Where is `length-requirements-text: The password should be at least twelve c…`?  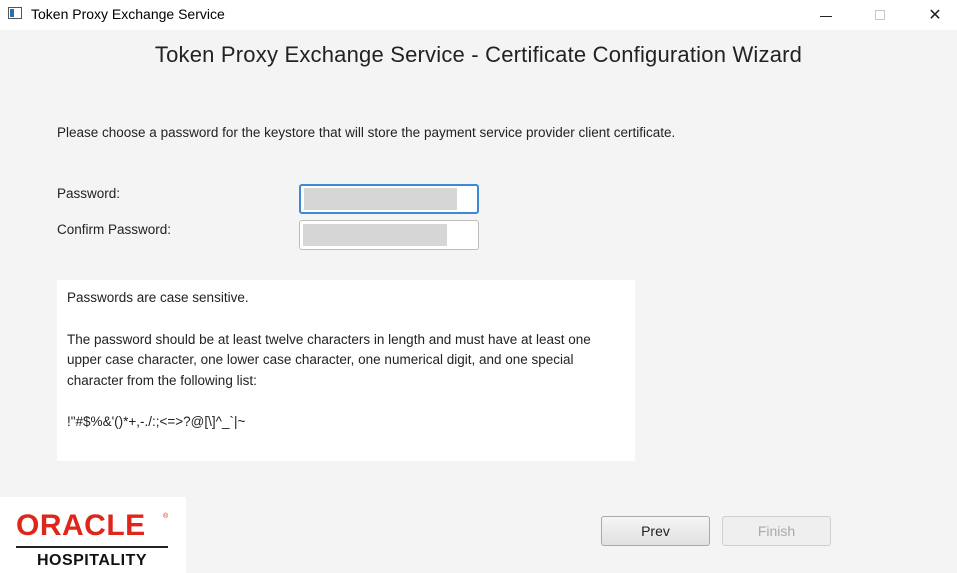
length-requirements-text: The password should be at least twelve c… is located at coordinates (329, 359).